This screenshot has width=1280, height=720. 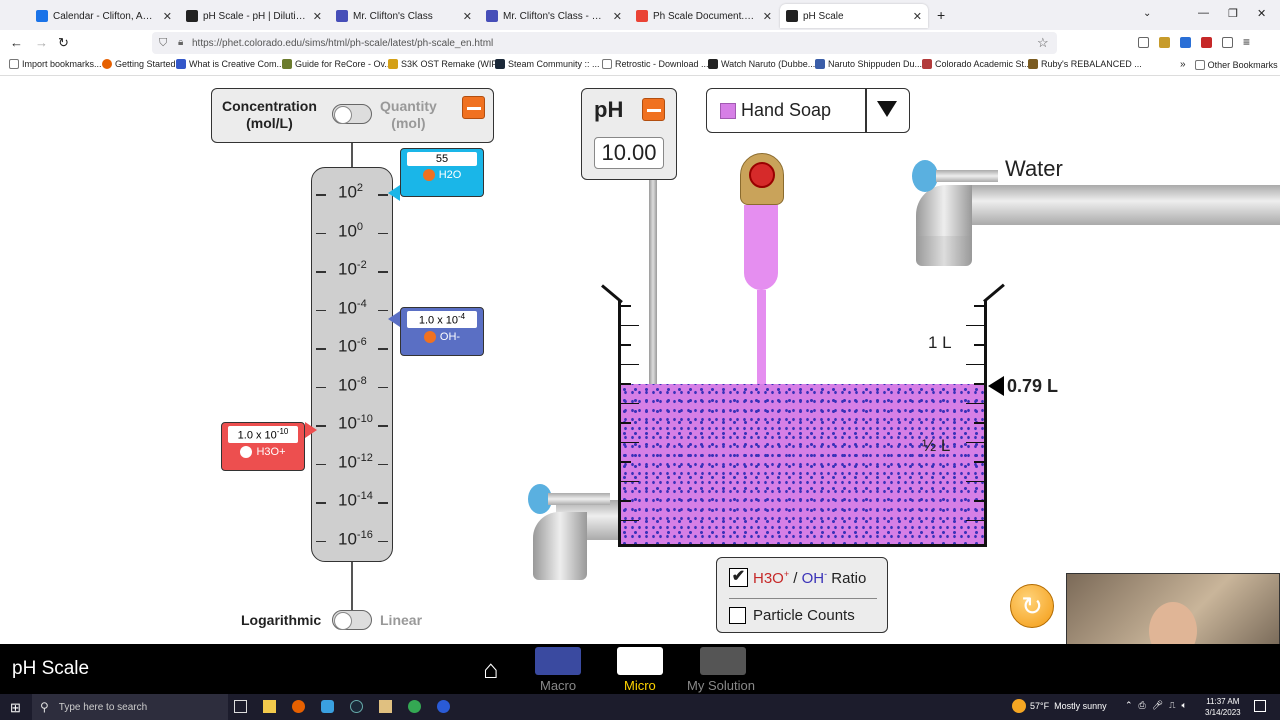 I want to click on particle-counts-checkbox, so click(x=737, y=615).